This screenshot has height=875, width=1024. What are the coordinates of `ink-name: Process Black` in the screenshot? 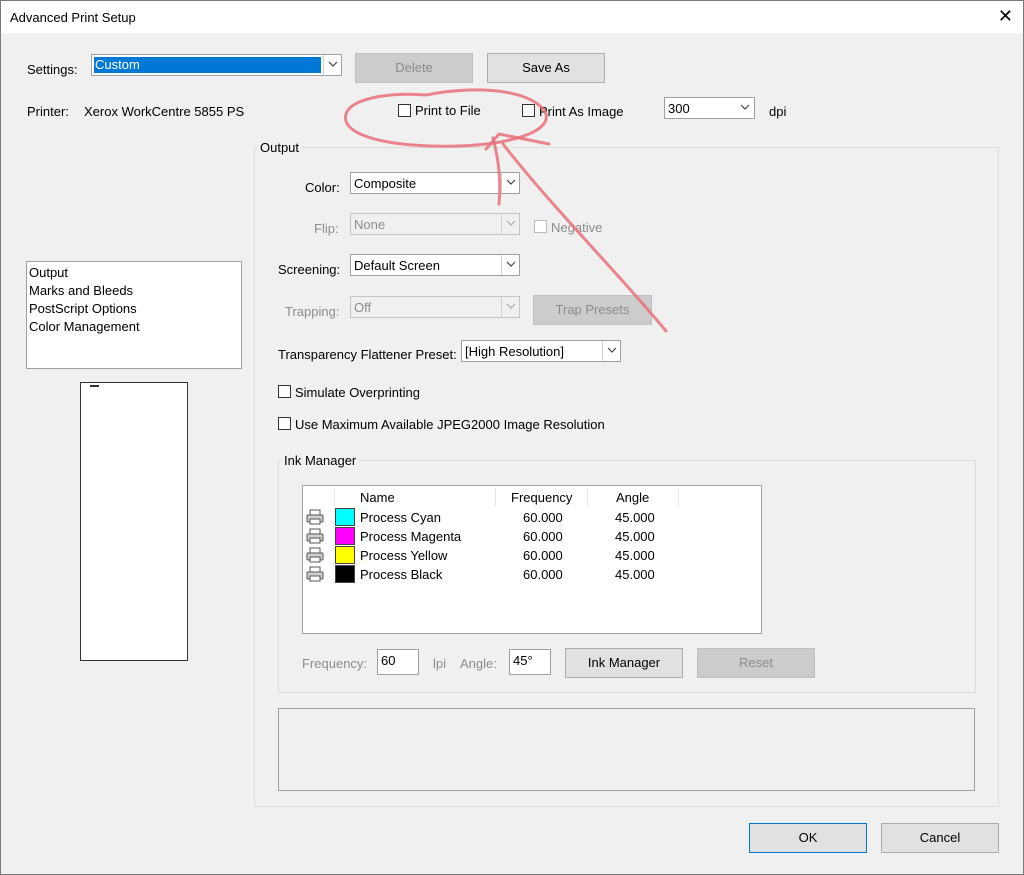 It's located at (401, 574).